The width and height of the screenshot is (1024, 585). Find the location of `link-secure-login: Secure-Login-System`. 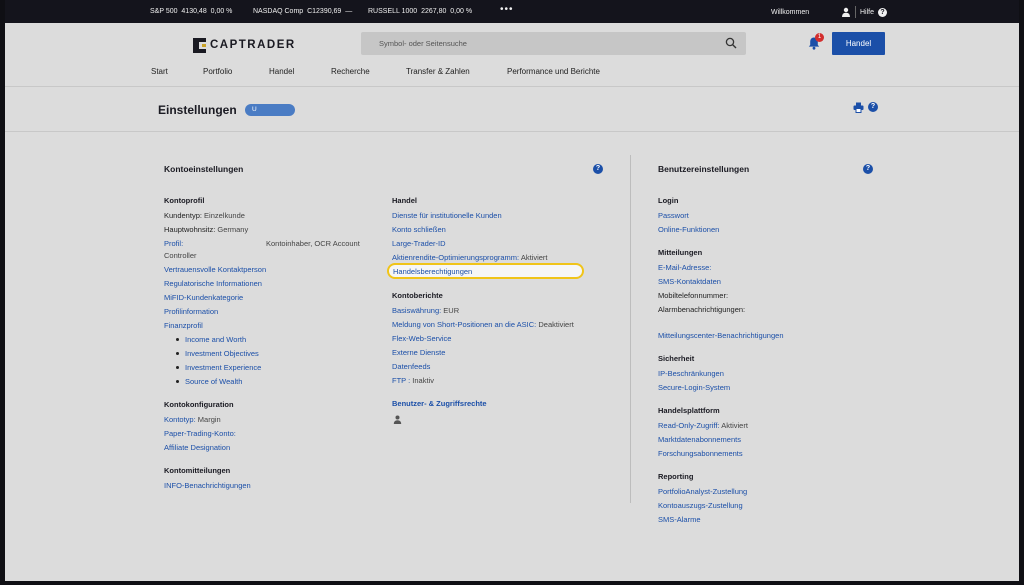

link-secure-login: Secure-Login-System is located at coordinates (694, 387).